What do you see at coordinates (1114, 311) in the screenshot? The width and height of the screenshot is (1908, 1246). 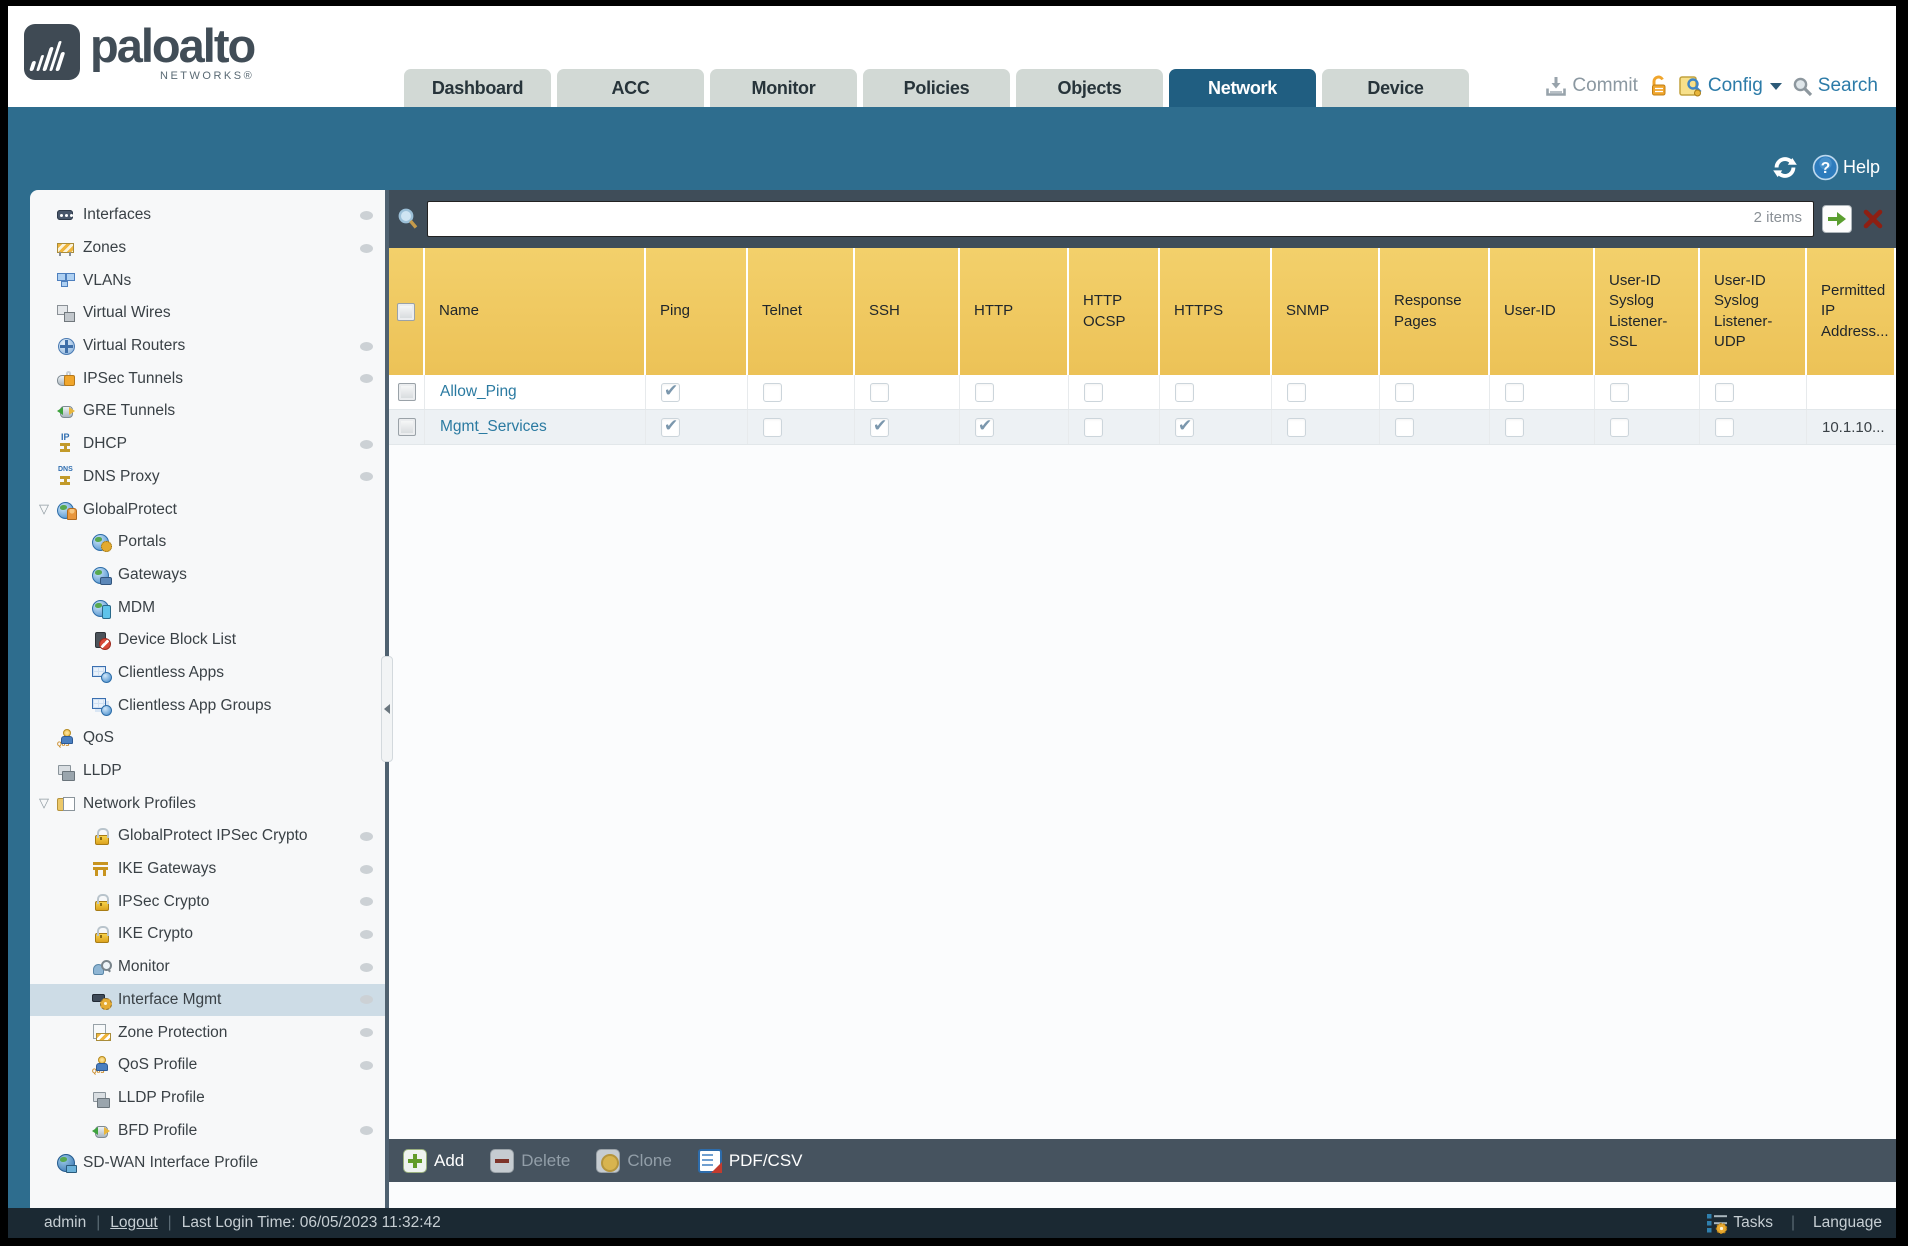 I see `column-header-http-ocsp: HTTP OCSP` at bounding box center [1114, 311].